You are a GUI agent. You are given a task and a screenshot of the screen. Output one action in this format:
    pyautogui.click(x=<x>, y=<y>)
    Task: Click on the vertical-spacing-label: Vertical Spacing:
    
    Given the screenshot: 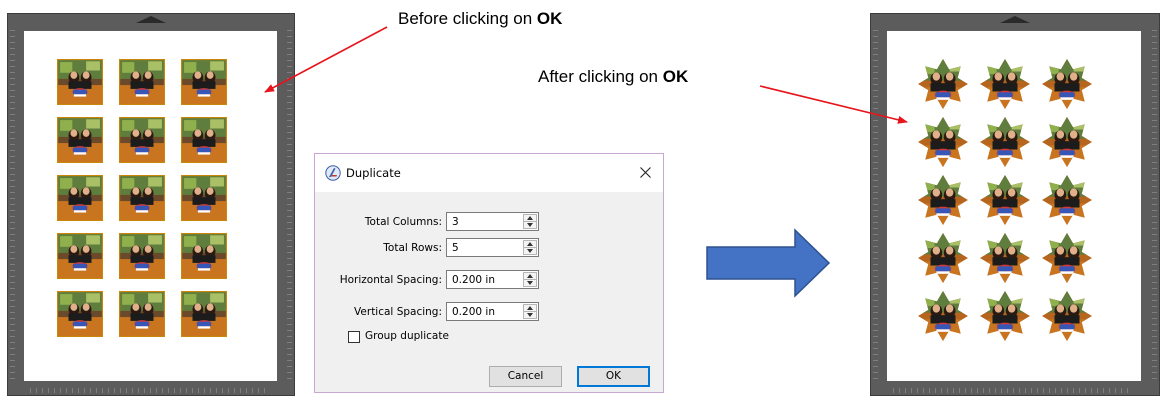 What is the action you would take?
    pyautogui.click(x=398, y=312)
    